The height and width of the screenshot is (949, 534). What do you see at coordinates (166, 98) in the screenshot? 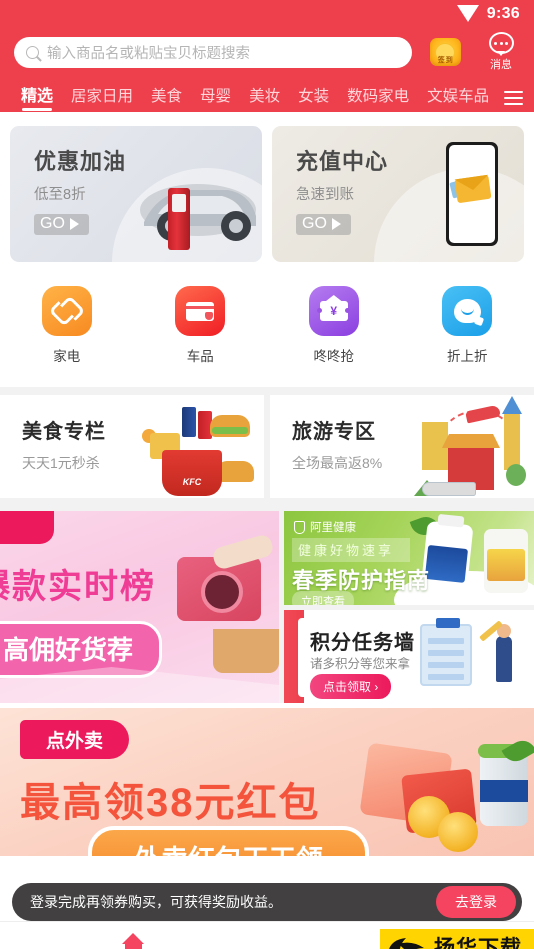
I see `tab-meishi: 美食` at bounding box center [166, 98].